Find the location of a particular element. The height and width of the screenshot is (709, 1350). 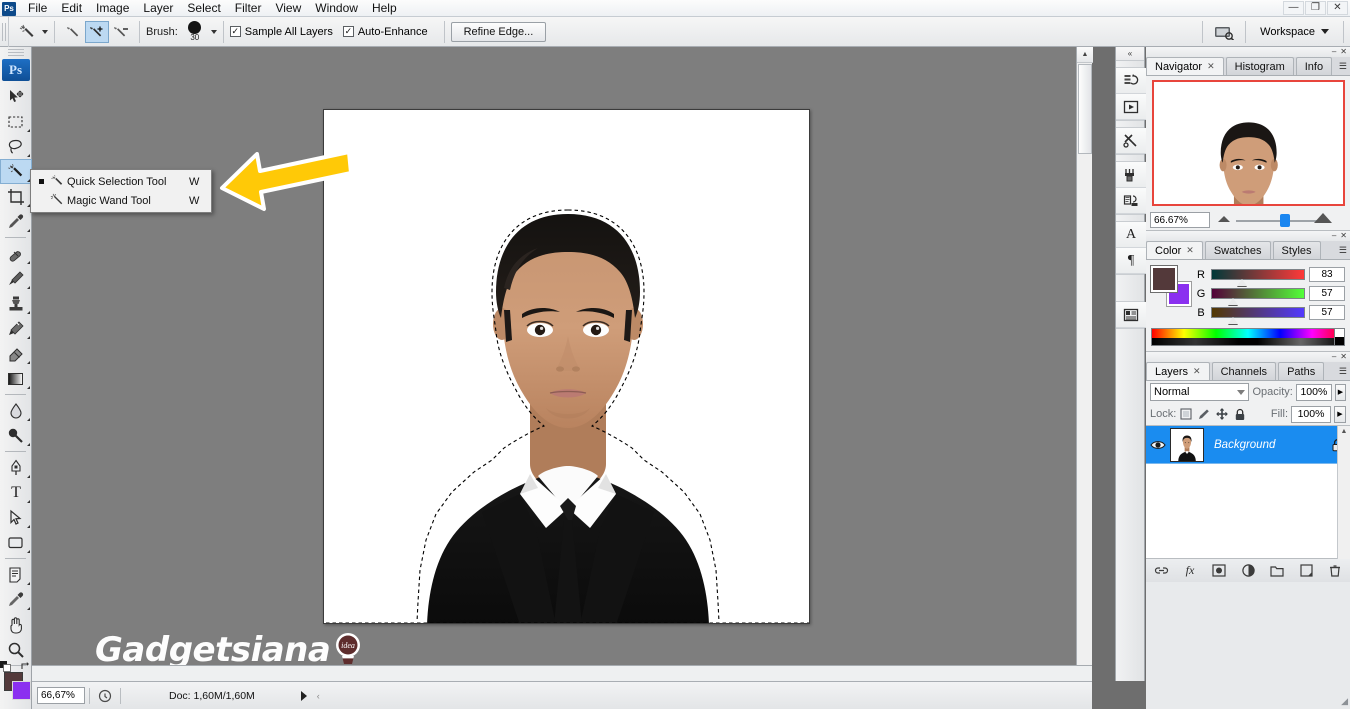

status-zoom-field: 66,67% is located at coordinates (61, 695).